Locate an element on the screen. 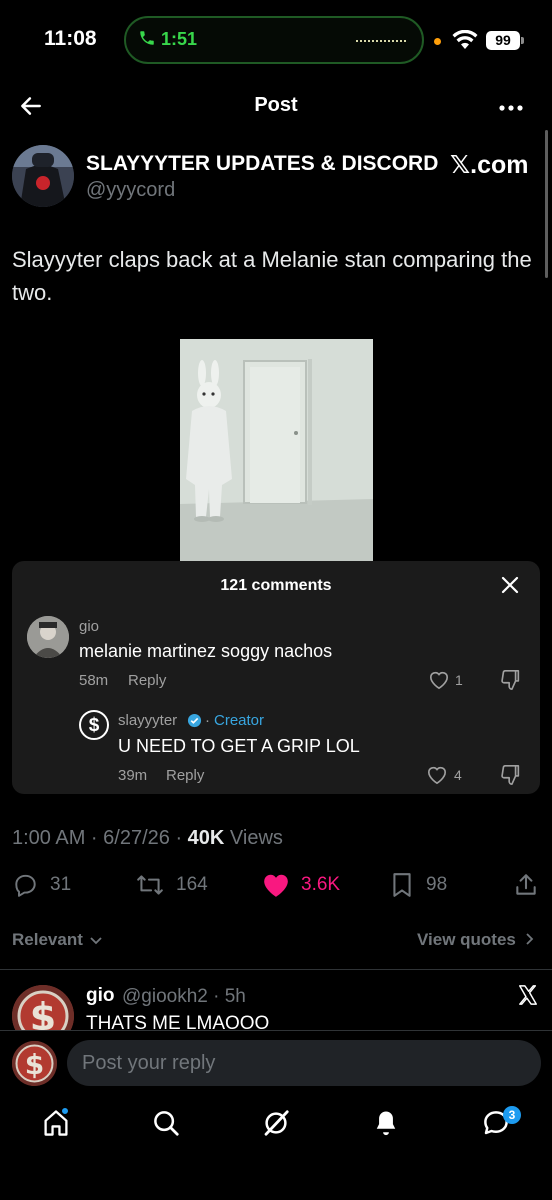  reply-count: 31 is located at coordinates (61, 884).